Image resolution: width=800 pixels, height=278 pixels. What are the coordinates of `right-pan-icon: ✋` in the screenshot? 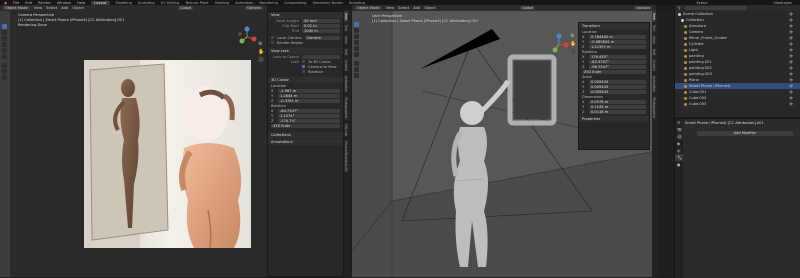 It's located at (573, 44).